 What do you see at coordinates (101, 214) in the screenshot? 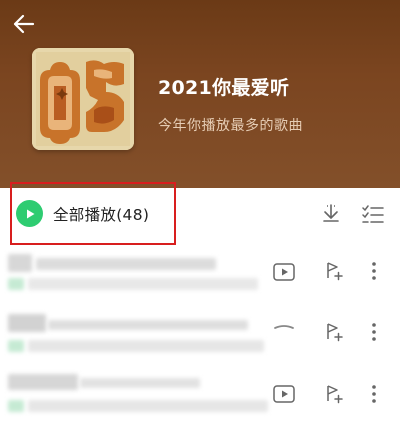
I see `play-all-label: 全部播放(48)` at bounding box center [101, 214].